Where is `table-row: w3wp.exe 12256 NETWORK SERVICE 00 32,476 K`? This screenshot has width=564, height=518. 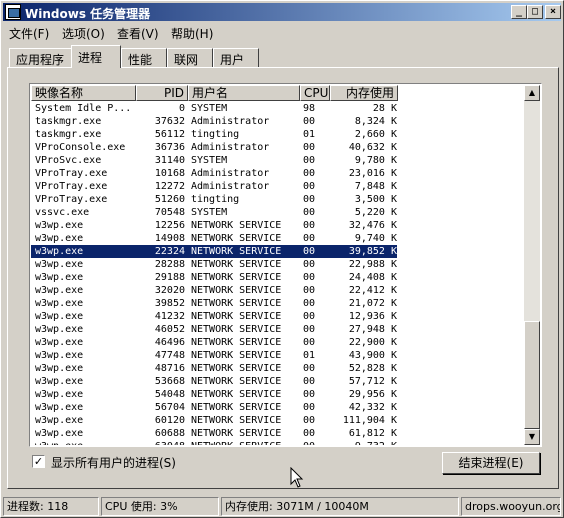
table-row: w3wp.exe 12256 NETWORK SERVICE 00 32,476 K is located at coordinates (214, 225).